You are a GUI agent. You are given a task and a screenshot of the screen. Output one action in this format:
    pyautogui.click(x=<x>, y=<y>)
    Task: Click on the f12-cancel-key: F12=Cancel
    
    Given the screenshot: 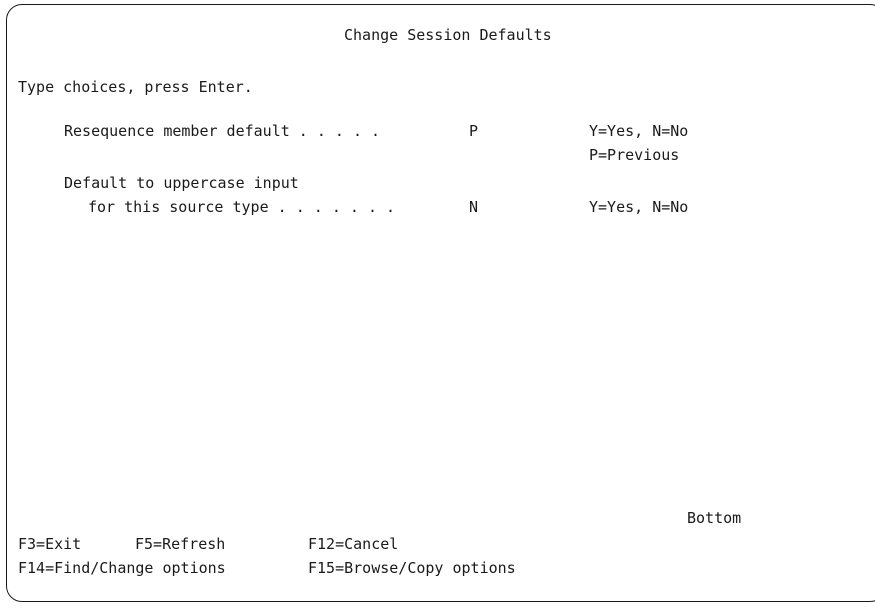 What is the action you would take?
    pyautogui.click(x=353, y=544)
    